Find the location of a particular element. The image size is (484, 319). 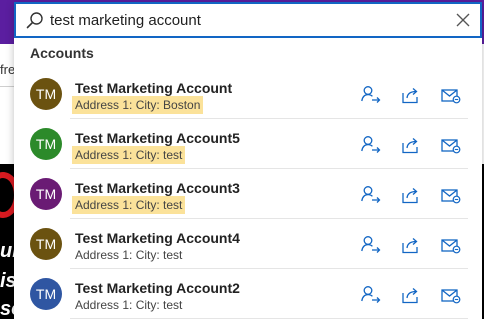

search-icon is located at coordinates (34, 20).